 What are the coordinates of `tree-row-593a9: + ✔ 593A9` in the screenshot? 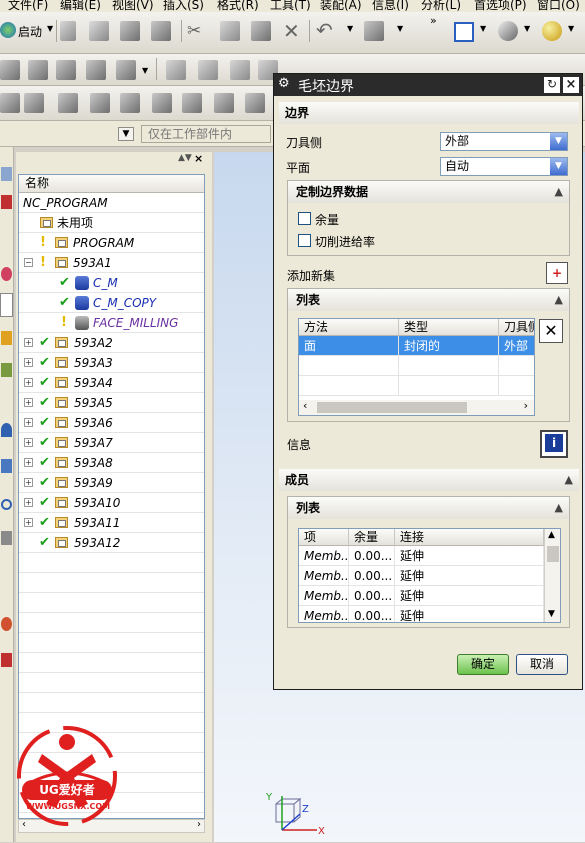 It's located at (111, 483).